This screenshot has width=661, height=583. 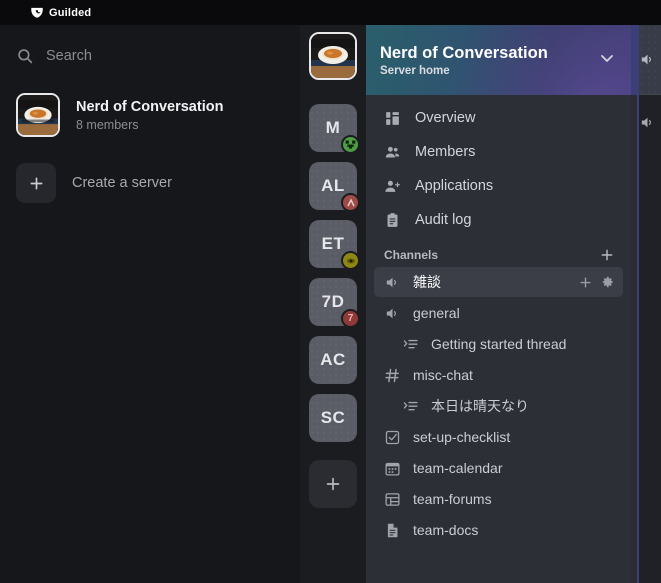 I want to click on rail-item-5: SC, so click(x=333, y=418).